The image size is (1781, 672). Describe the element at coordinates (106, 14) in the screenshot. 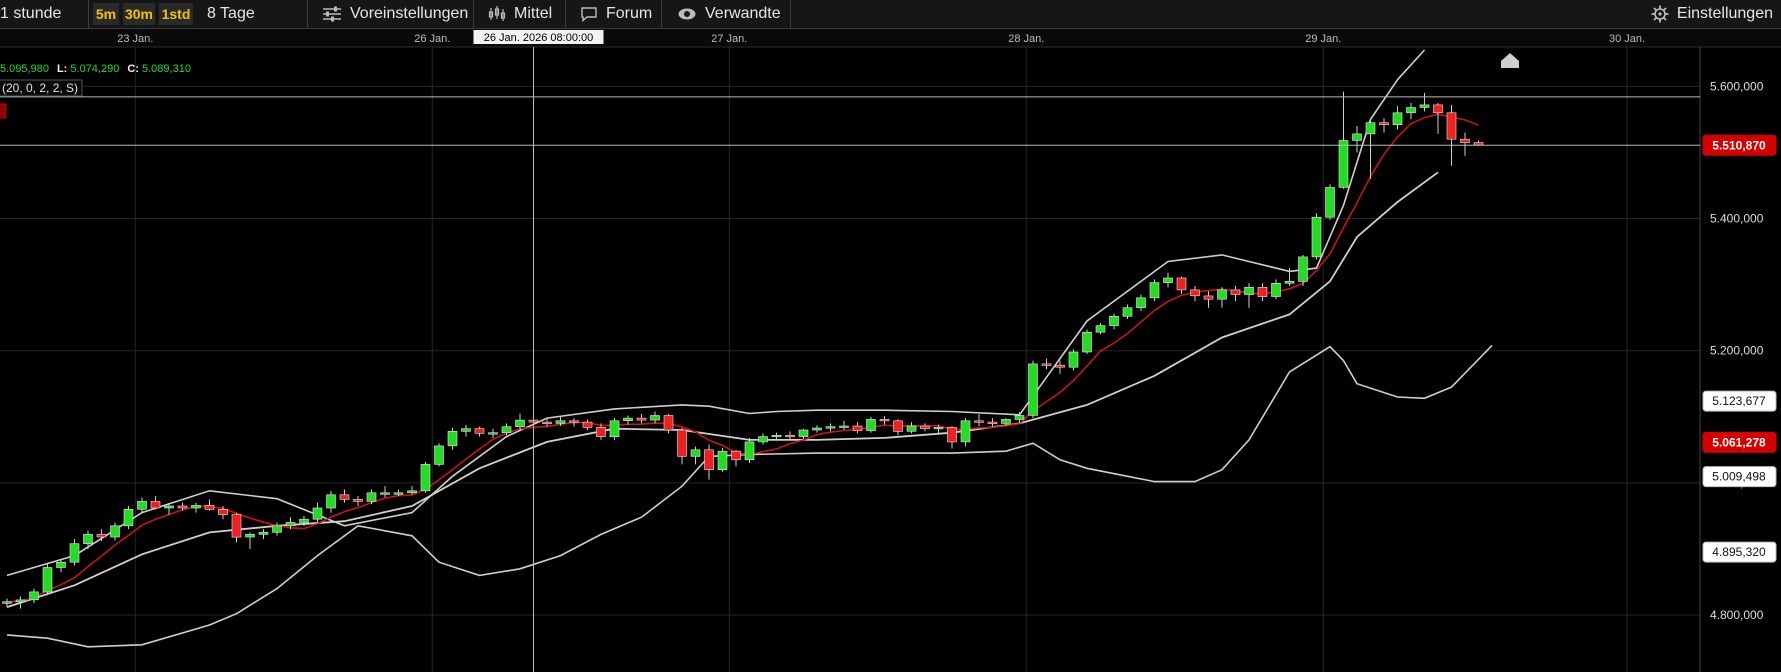

I see `interval-5m-button: 5m` at that location.